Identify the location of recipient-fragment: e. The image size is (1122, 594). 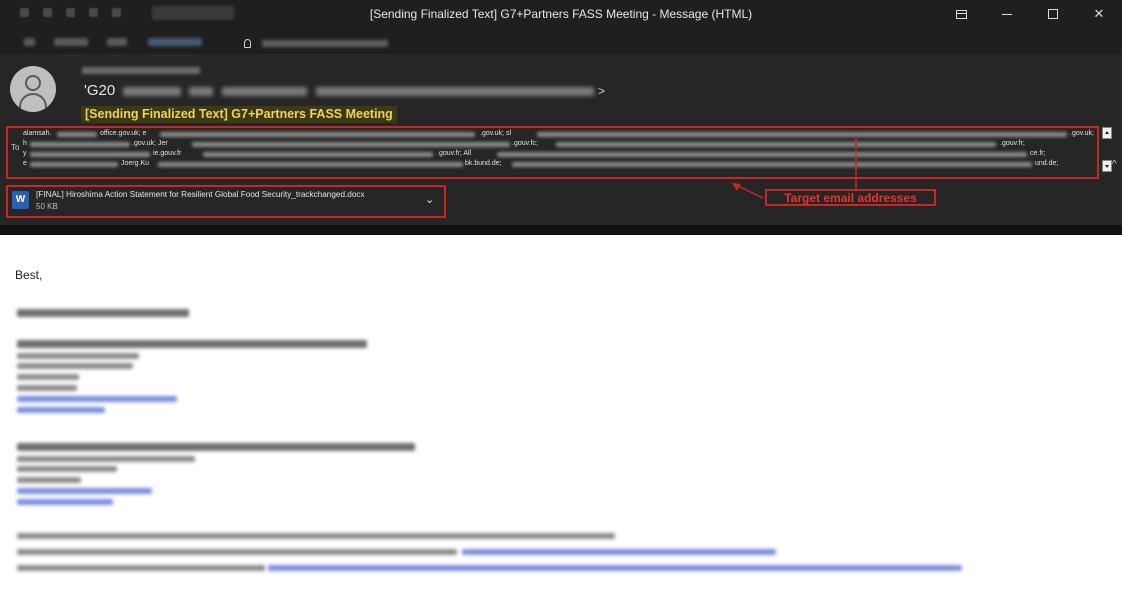
(25, 163).